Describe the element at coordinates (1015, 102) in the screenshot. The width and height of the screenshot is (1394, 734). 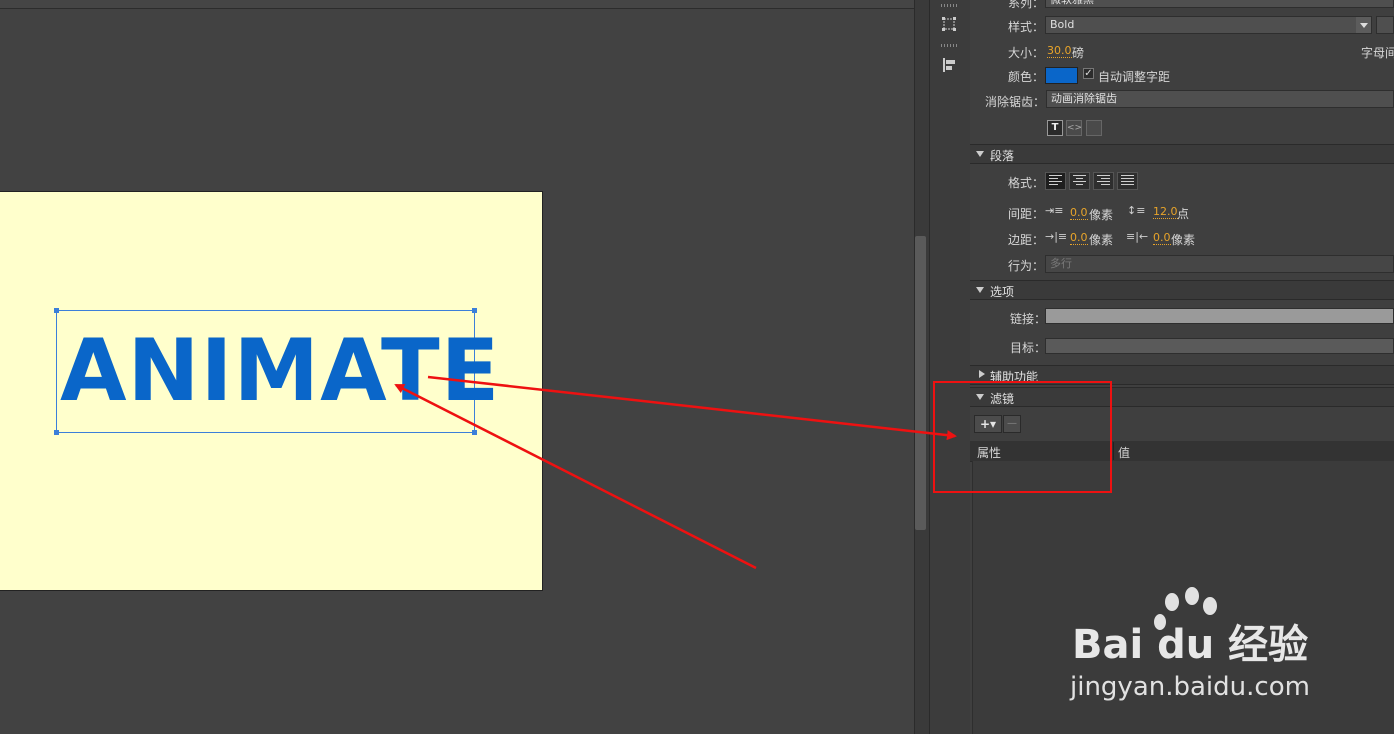
I see `antialias-label: 消除锯齿：` at that location.